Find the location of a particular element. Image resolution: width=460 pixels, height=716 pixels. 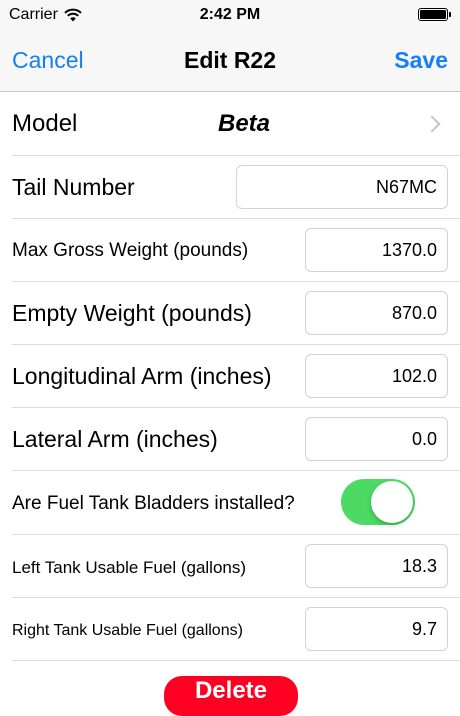

max-gross-weight-row: Max Gross Weight (pounds) 1370.0 is located at coordinates (230, 250).